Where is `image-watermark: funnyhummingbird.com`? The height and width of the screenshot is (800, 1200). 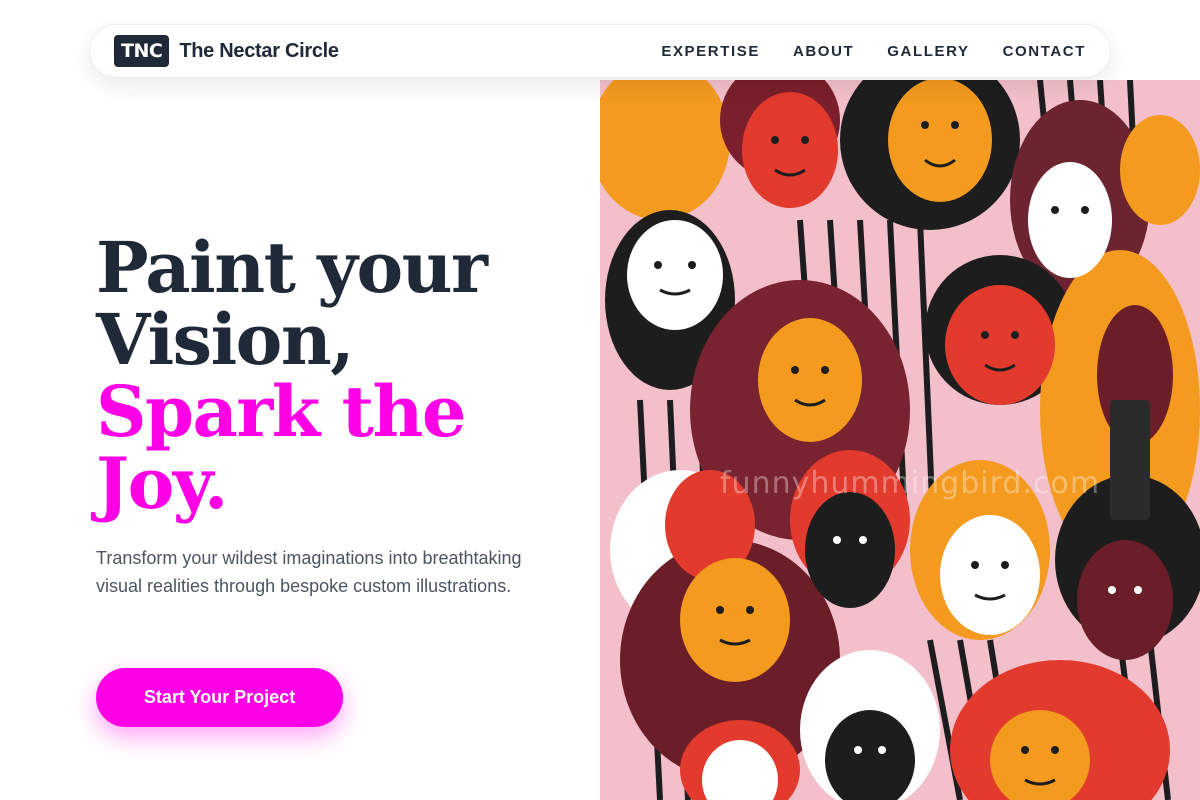
image-watermark: funnyhummingbird.com is located at coordinates (910, 483).